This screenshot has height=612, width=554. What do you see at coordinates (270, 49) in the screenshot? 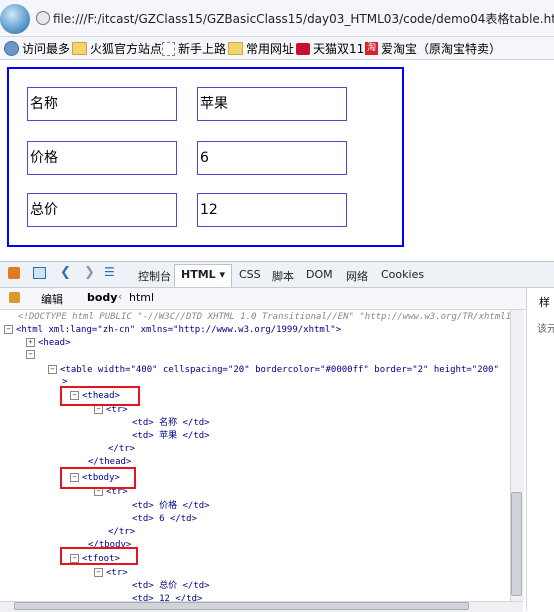
I see `bookmark-label: 常用网址` at bounding box center [270, 49].